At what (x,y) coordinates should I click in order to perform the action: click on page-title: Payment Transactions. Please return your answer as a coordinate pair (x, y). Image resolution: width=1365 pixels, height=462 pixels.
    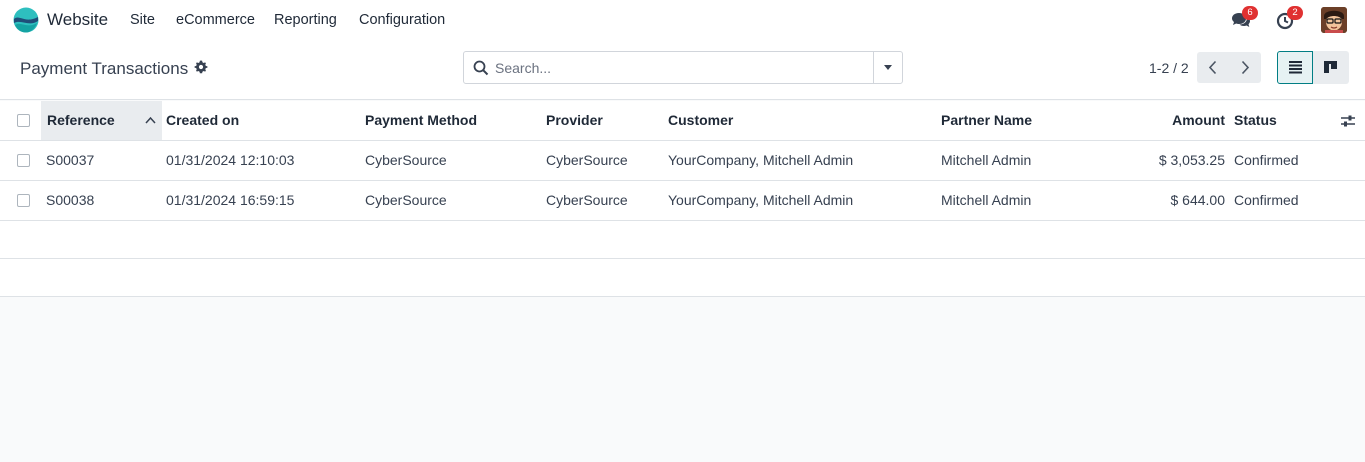
    Looking at the image, I should click on (104, 68).